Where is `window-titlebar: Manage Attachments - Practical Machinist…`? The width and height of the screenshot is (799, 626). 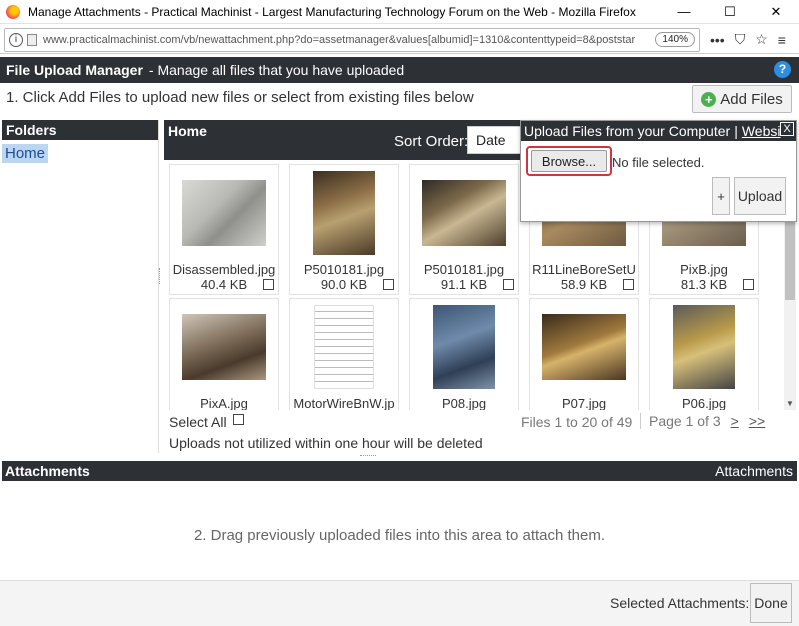
window-titlebar: Manage Attachments - Practical Machinist… is located at coordinates (399, 12).